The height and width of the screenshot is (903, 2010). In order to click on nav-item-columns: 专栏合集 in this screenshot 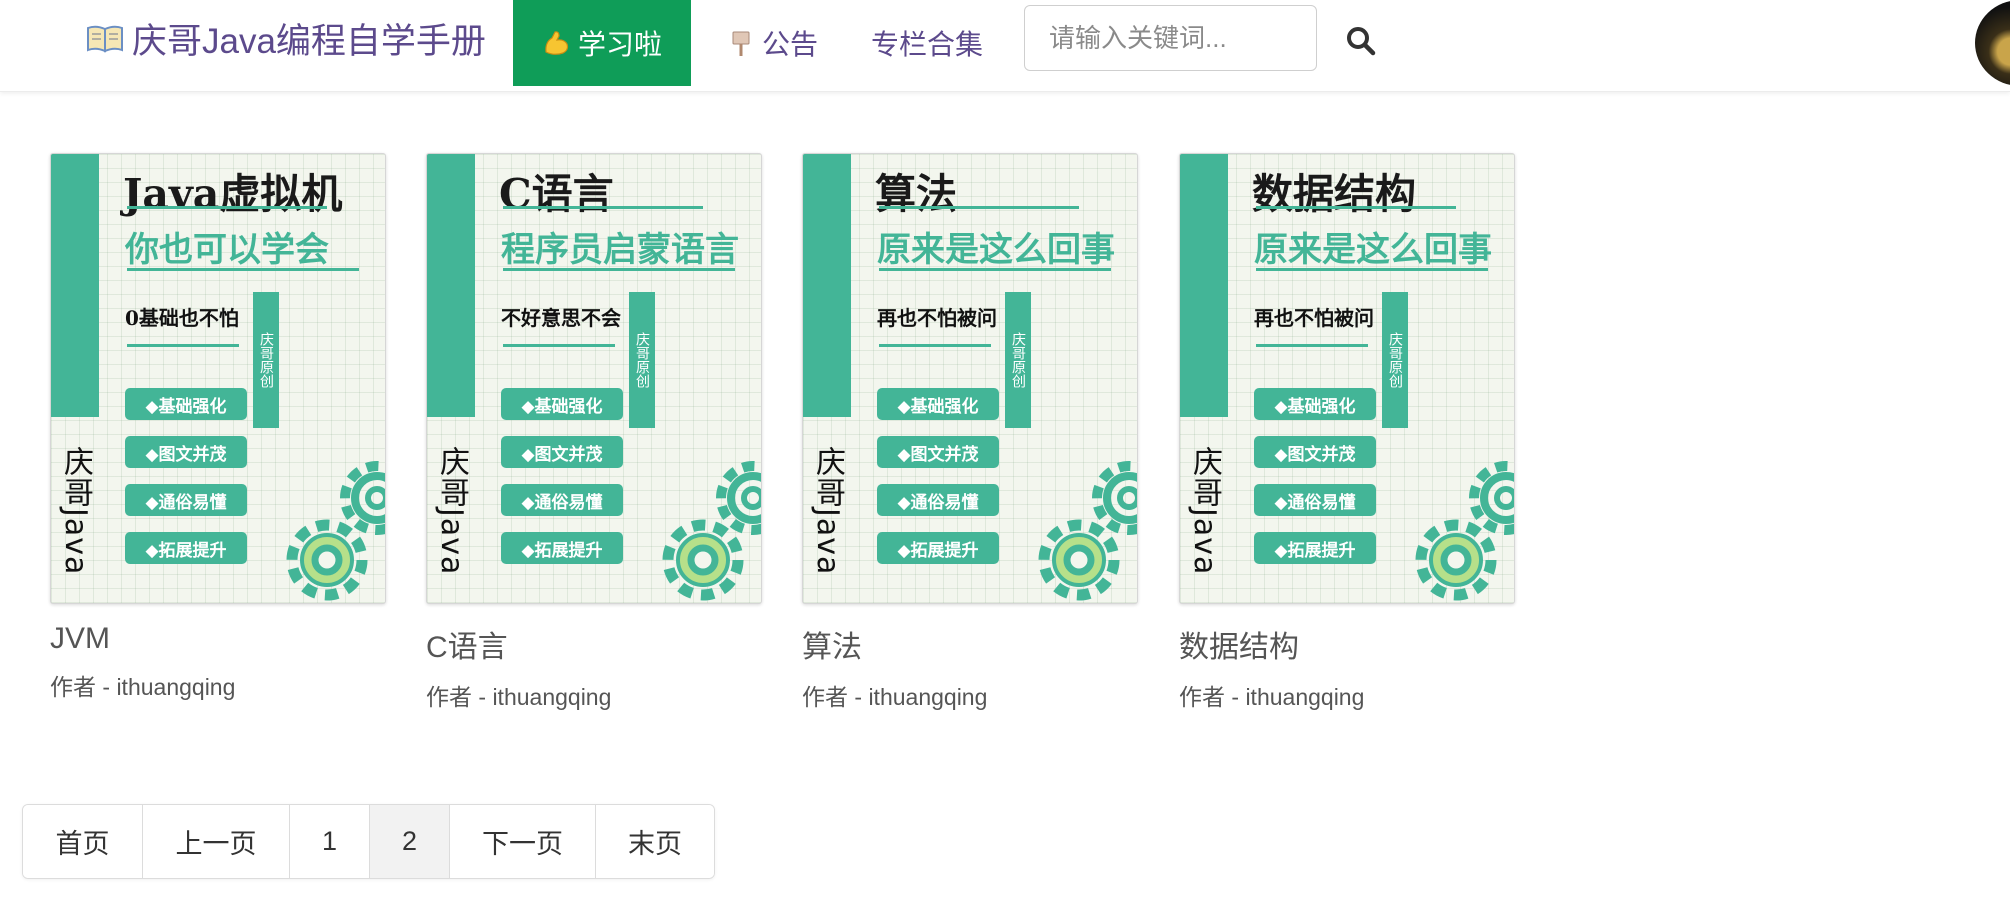, I will do `click(927, 43)`.